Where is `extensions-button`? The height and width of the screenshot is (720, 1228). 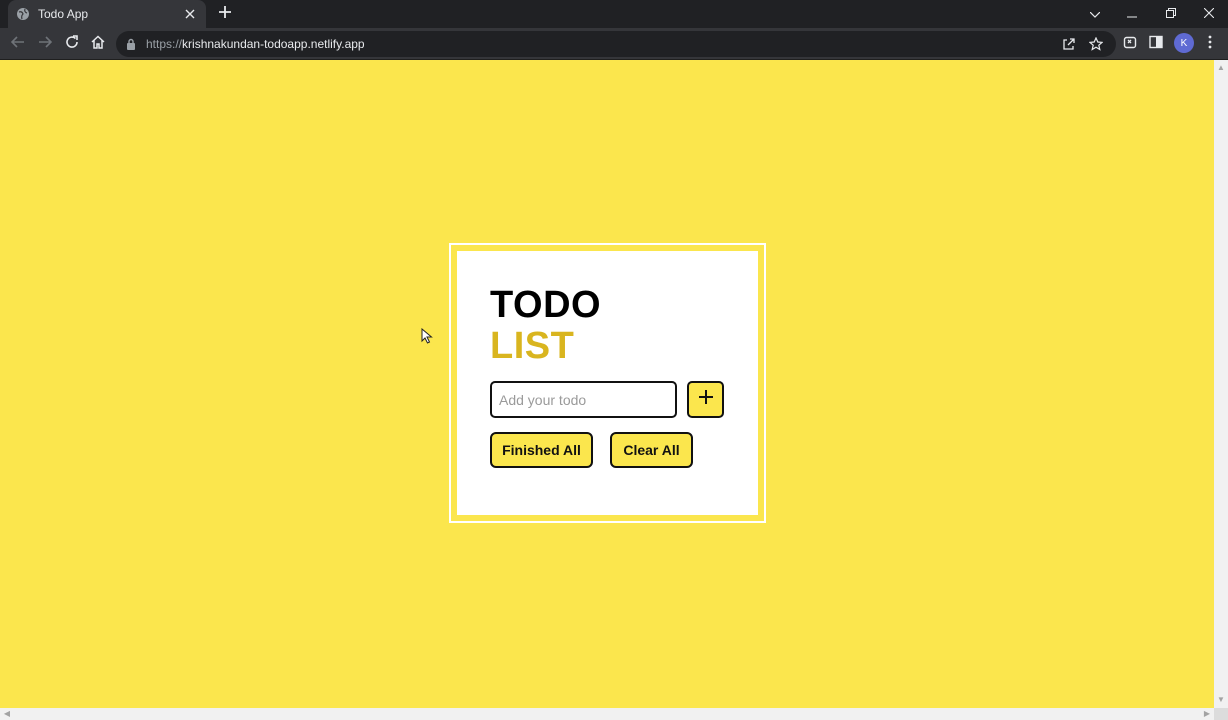 extensions-button is located at coordinates (1130, 44).